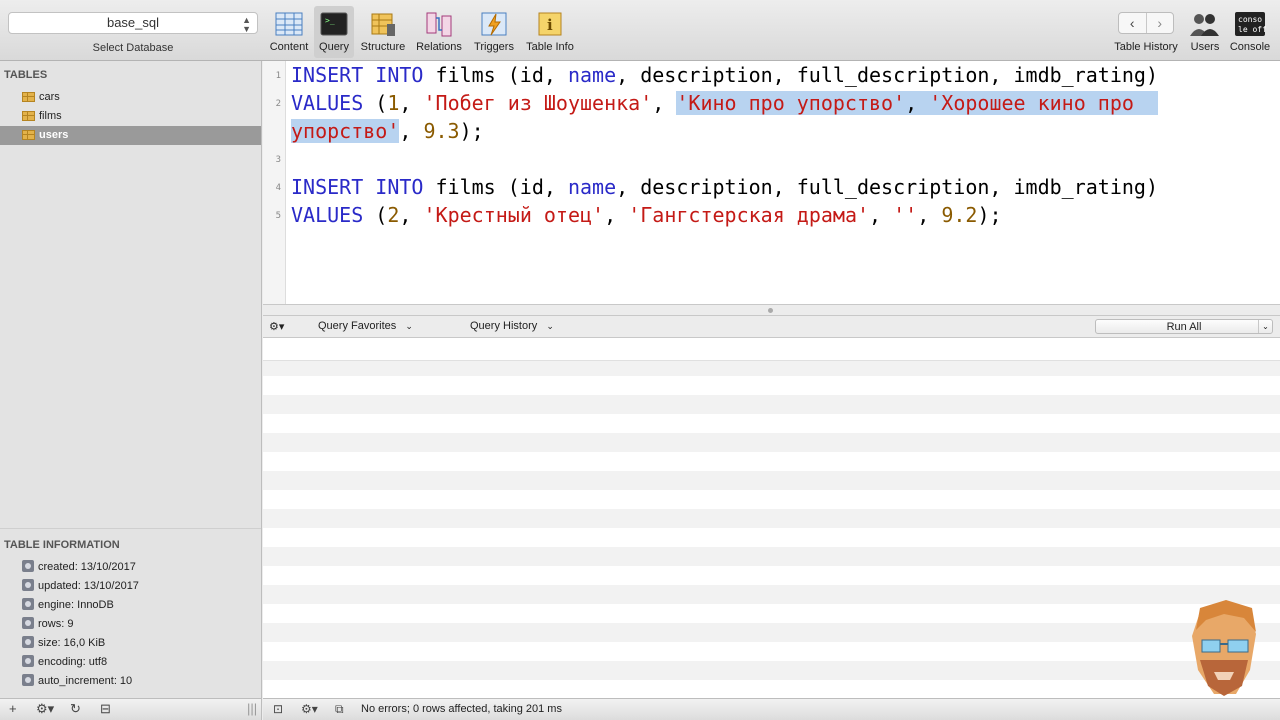 The image size is (1280, 720). Describe the element at coordinates (771, 349) in the screenshot. I see `results-header` at that location.